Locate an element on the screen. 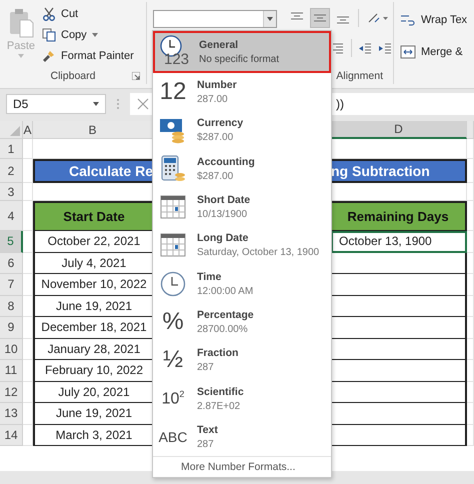 Image resolution: width=474 pixels, height=484 pixels. title-text: ng Subtraction is located at coordinates (380, 171).